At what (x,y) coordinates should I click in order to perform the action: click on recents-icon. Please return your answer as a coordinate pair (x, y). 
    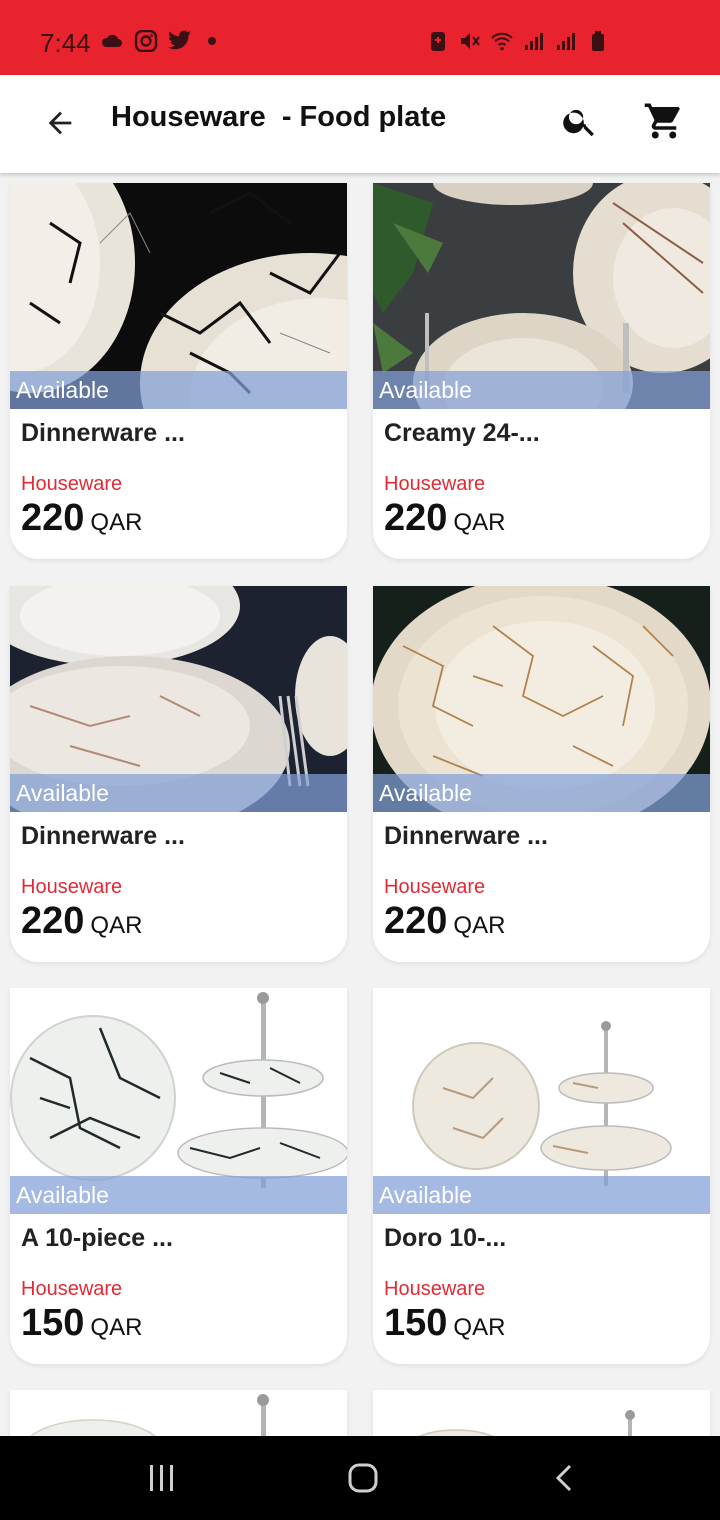
    Looking at the image, I should click on (161, 1478).